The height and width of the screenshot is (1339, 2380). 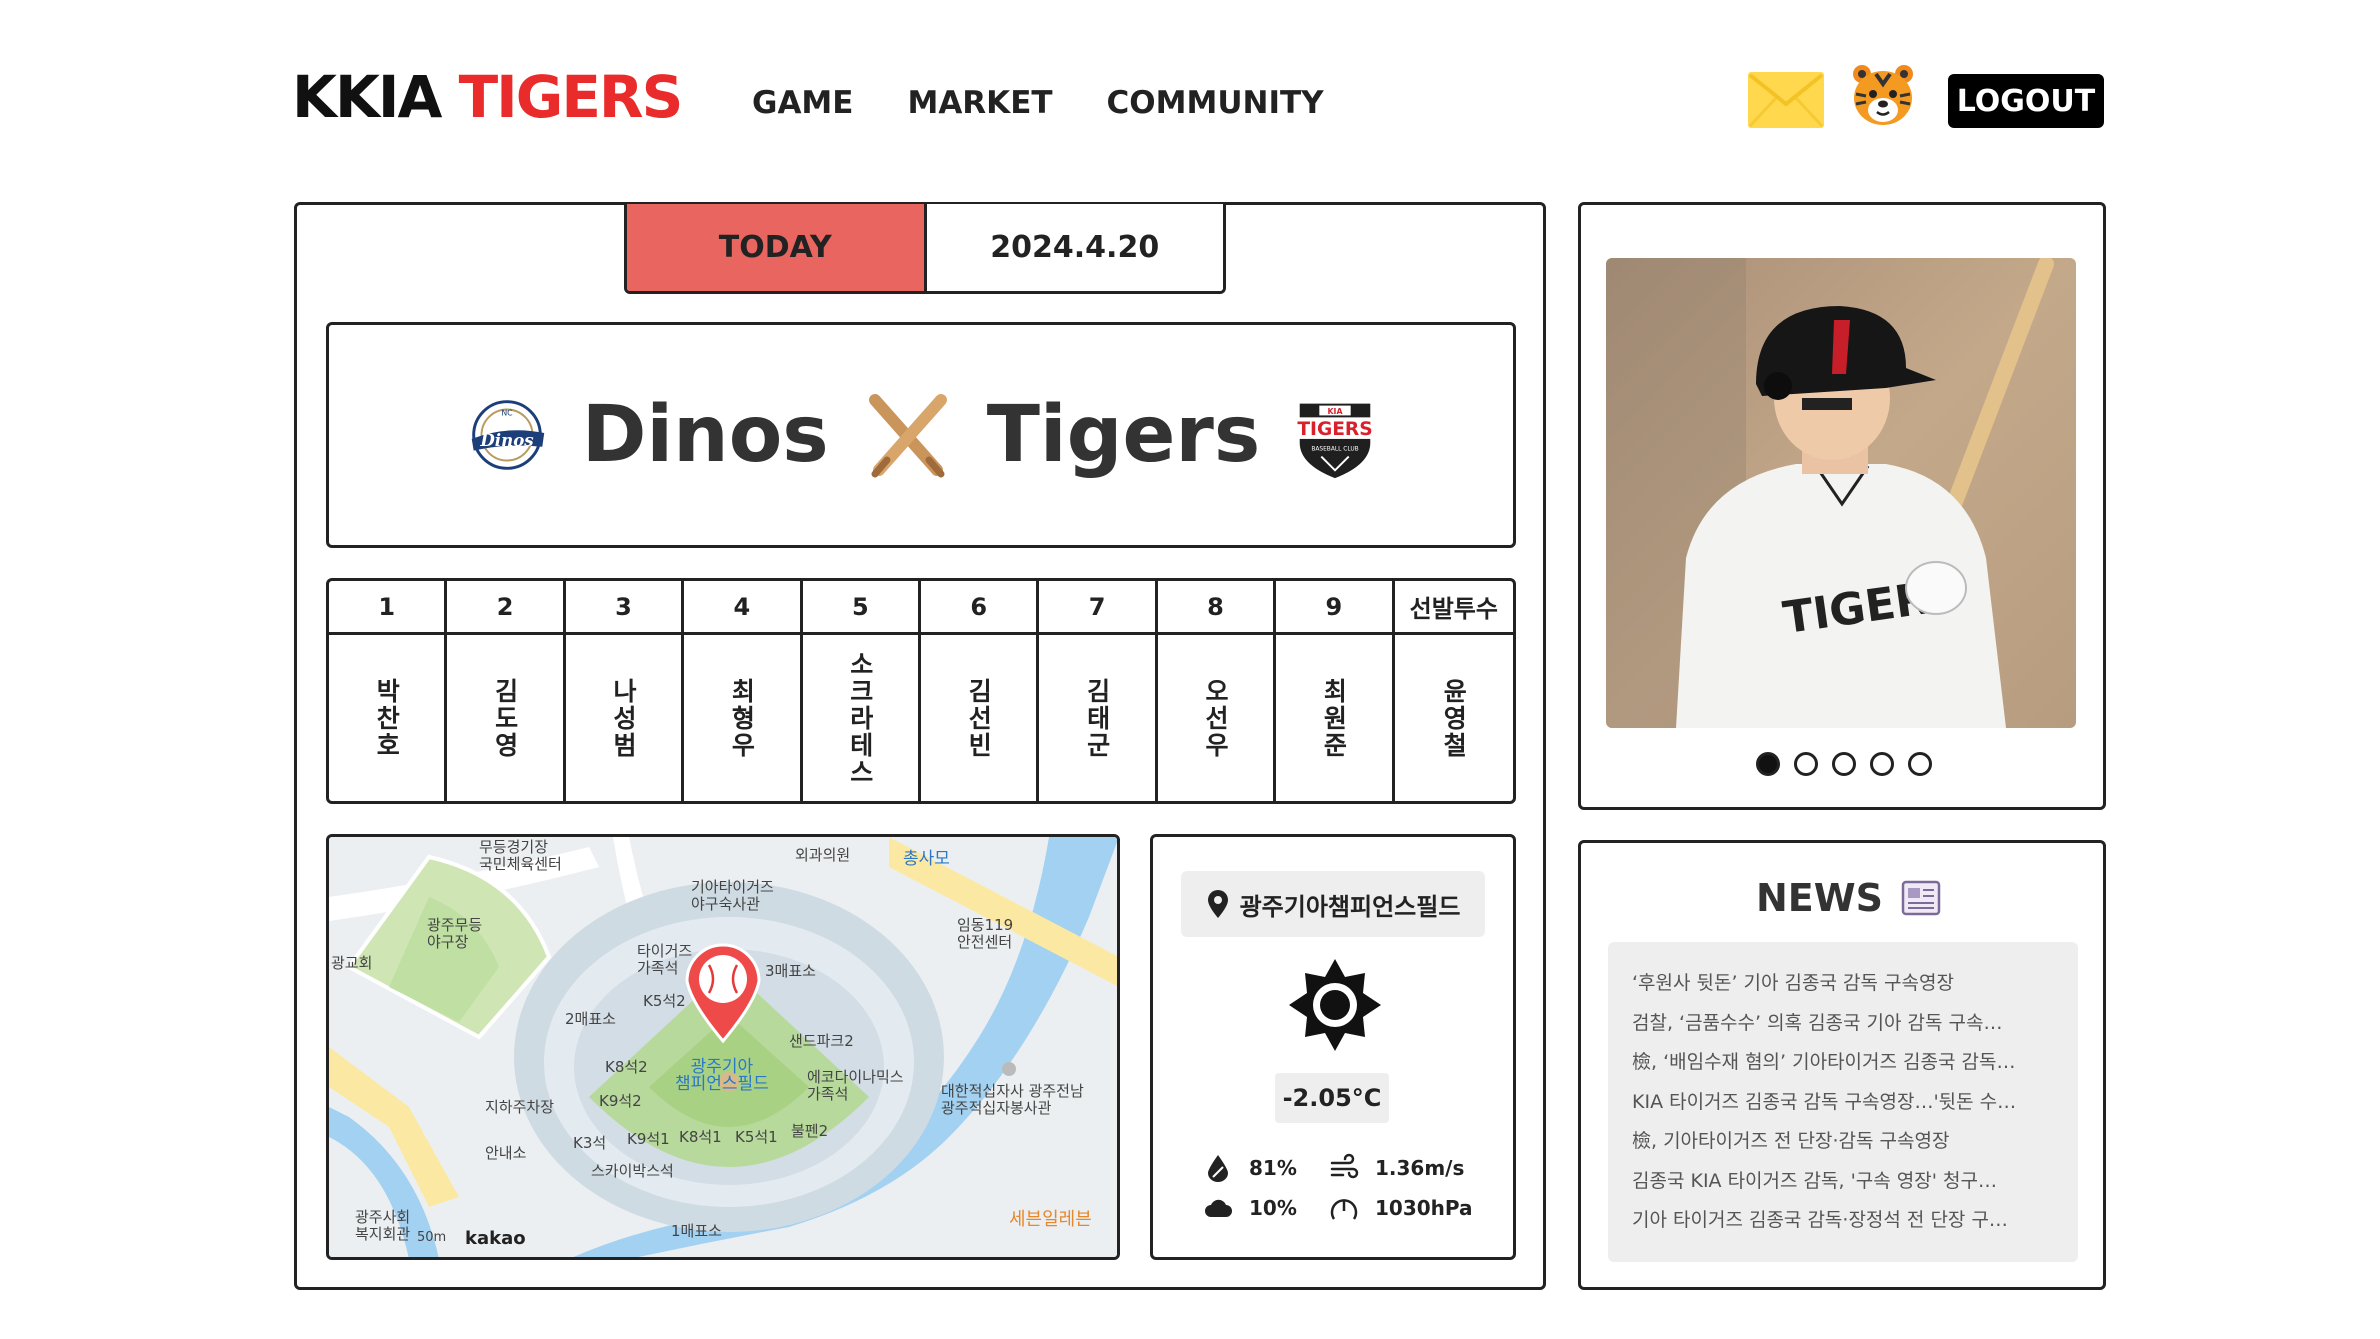 I want to click on news-header: NEWS, so click(x=1848, y=898).